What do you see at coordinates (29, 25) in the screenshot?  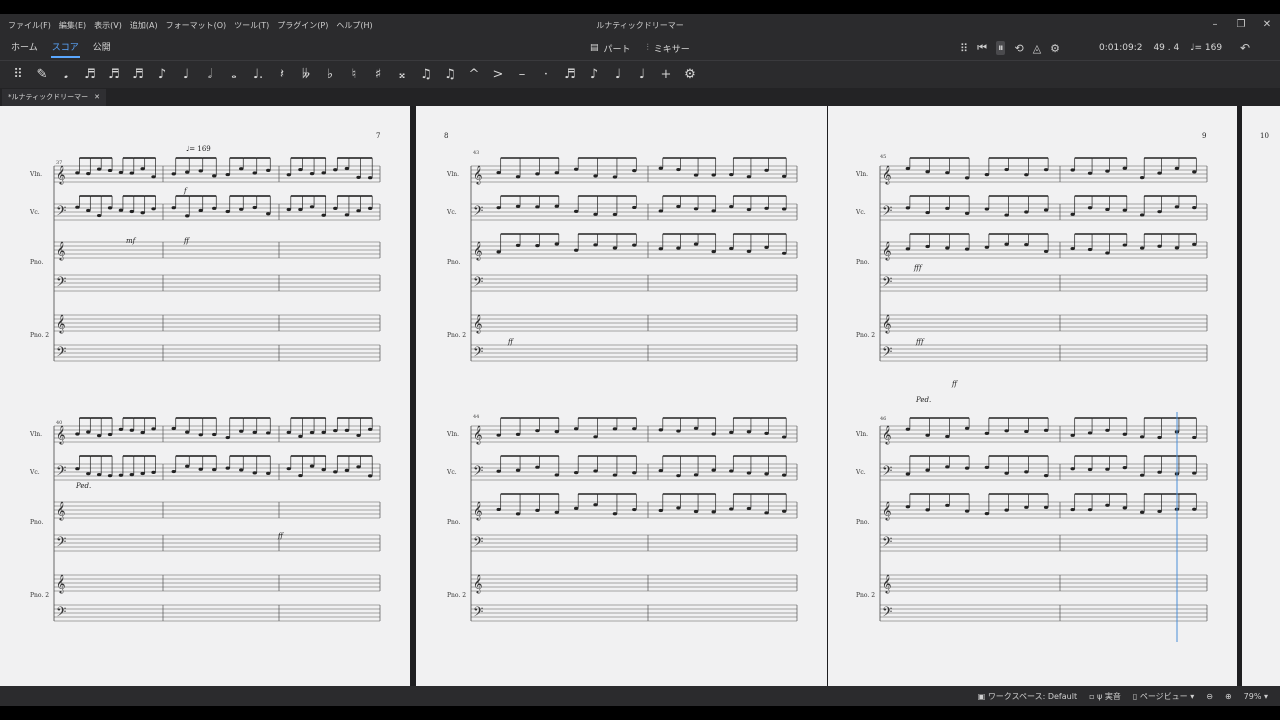 I see `menu-file: ファイル(F)` at bounding box center [29, 25].